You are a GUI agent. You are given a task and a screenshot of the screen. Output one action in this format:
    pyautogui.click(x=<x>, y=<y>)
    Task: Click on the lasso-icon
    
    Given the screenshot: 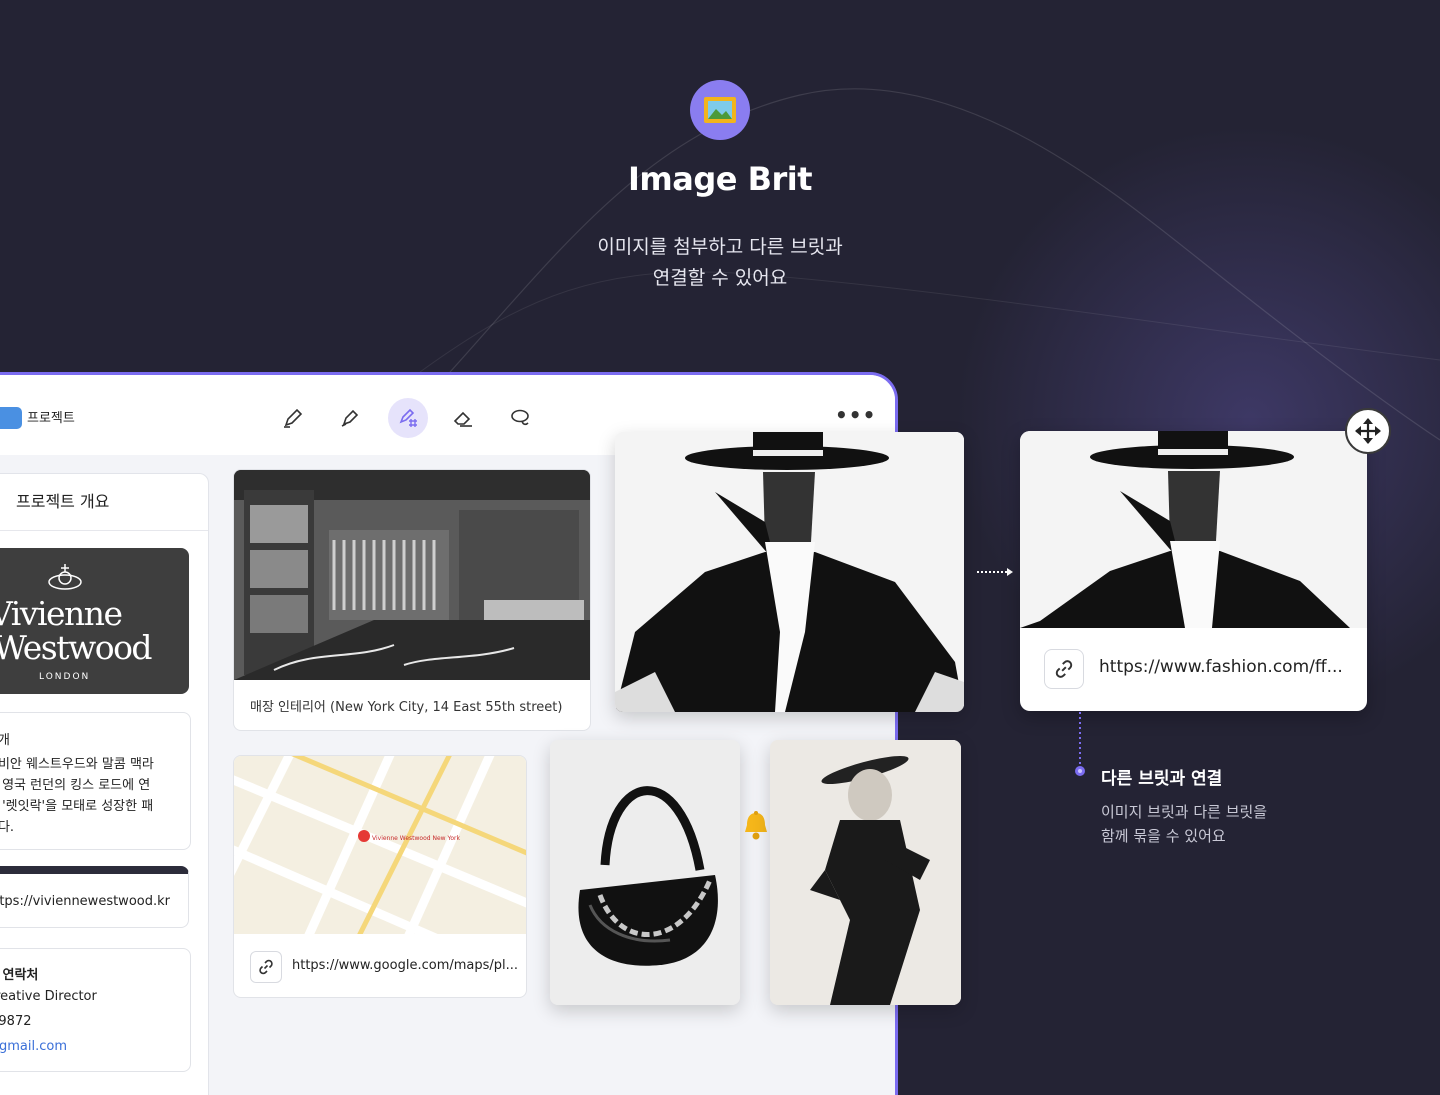 What is the action you would take?
    pyautogui.click(x=520, y=418)
    